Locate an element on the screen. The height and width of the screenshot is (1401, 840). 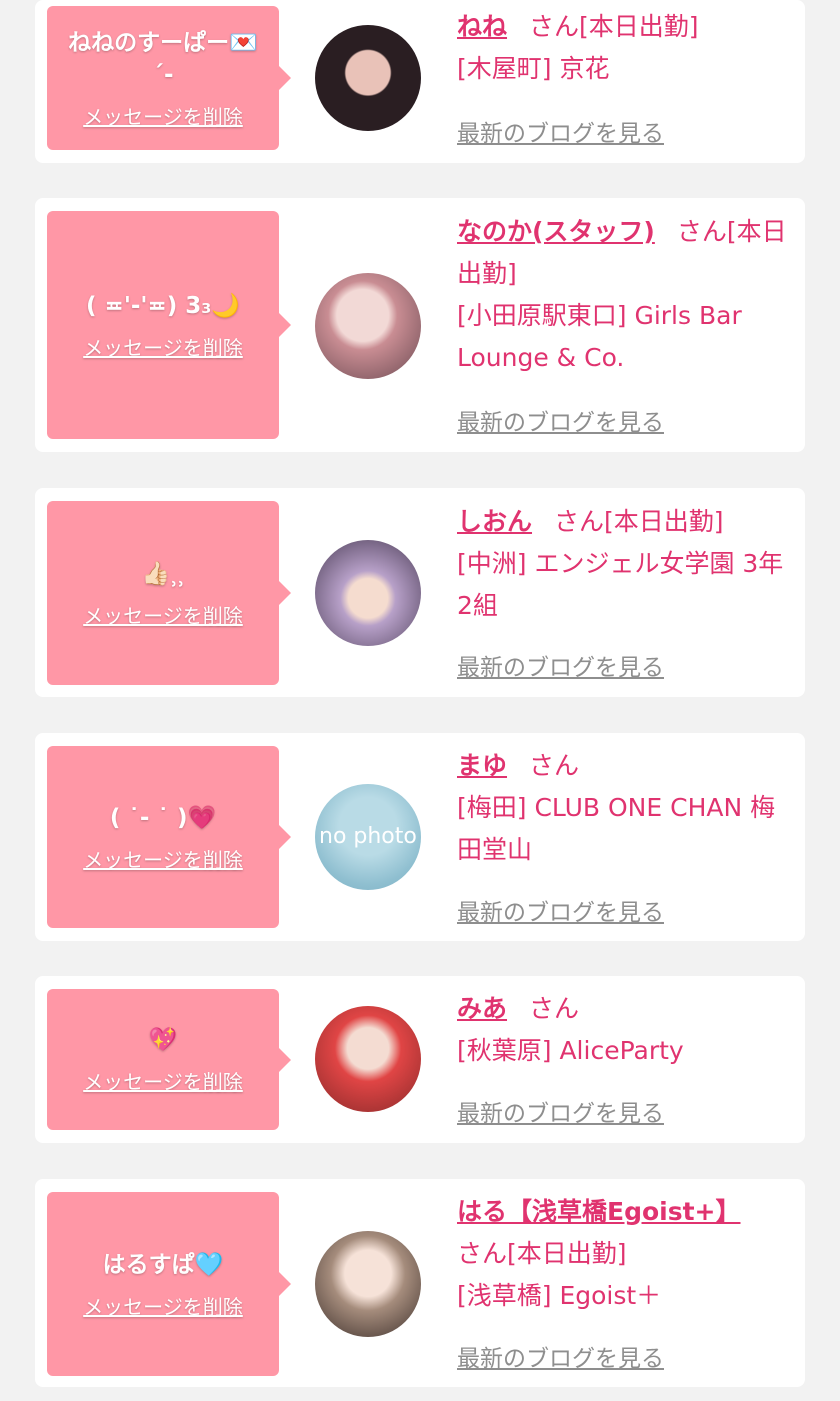
cast-info: まゆ さん [梅田] CLUB ONE CHAN 梅田堂山 is located at coordinates (624, 808).